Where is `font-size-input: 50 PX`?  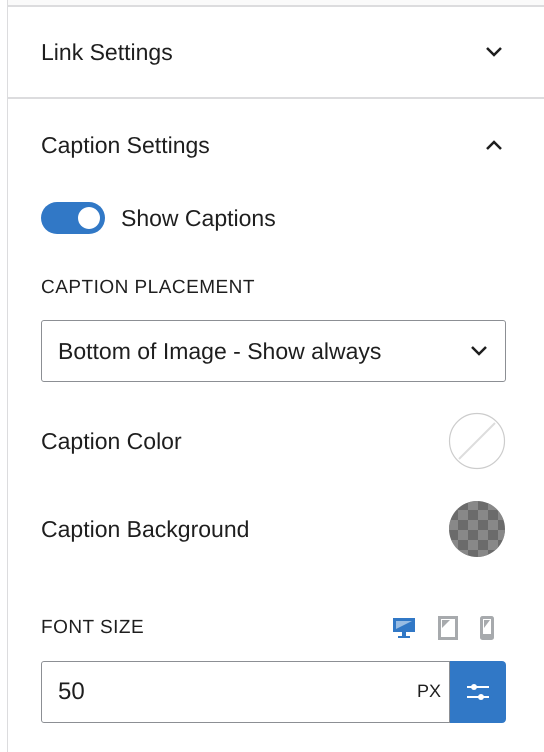
font-size-input: 50 PX is located at coordinates (245, 691).